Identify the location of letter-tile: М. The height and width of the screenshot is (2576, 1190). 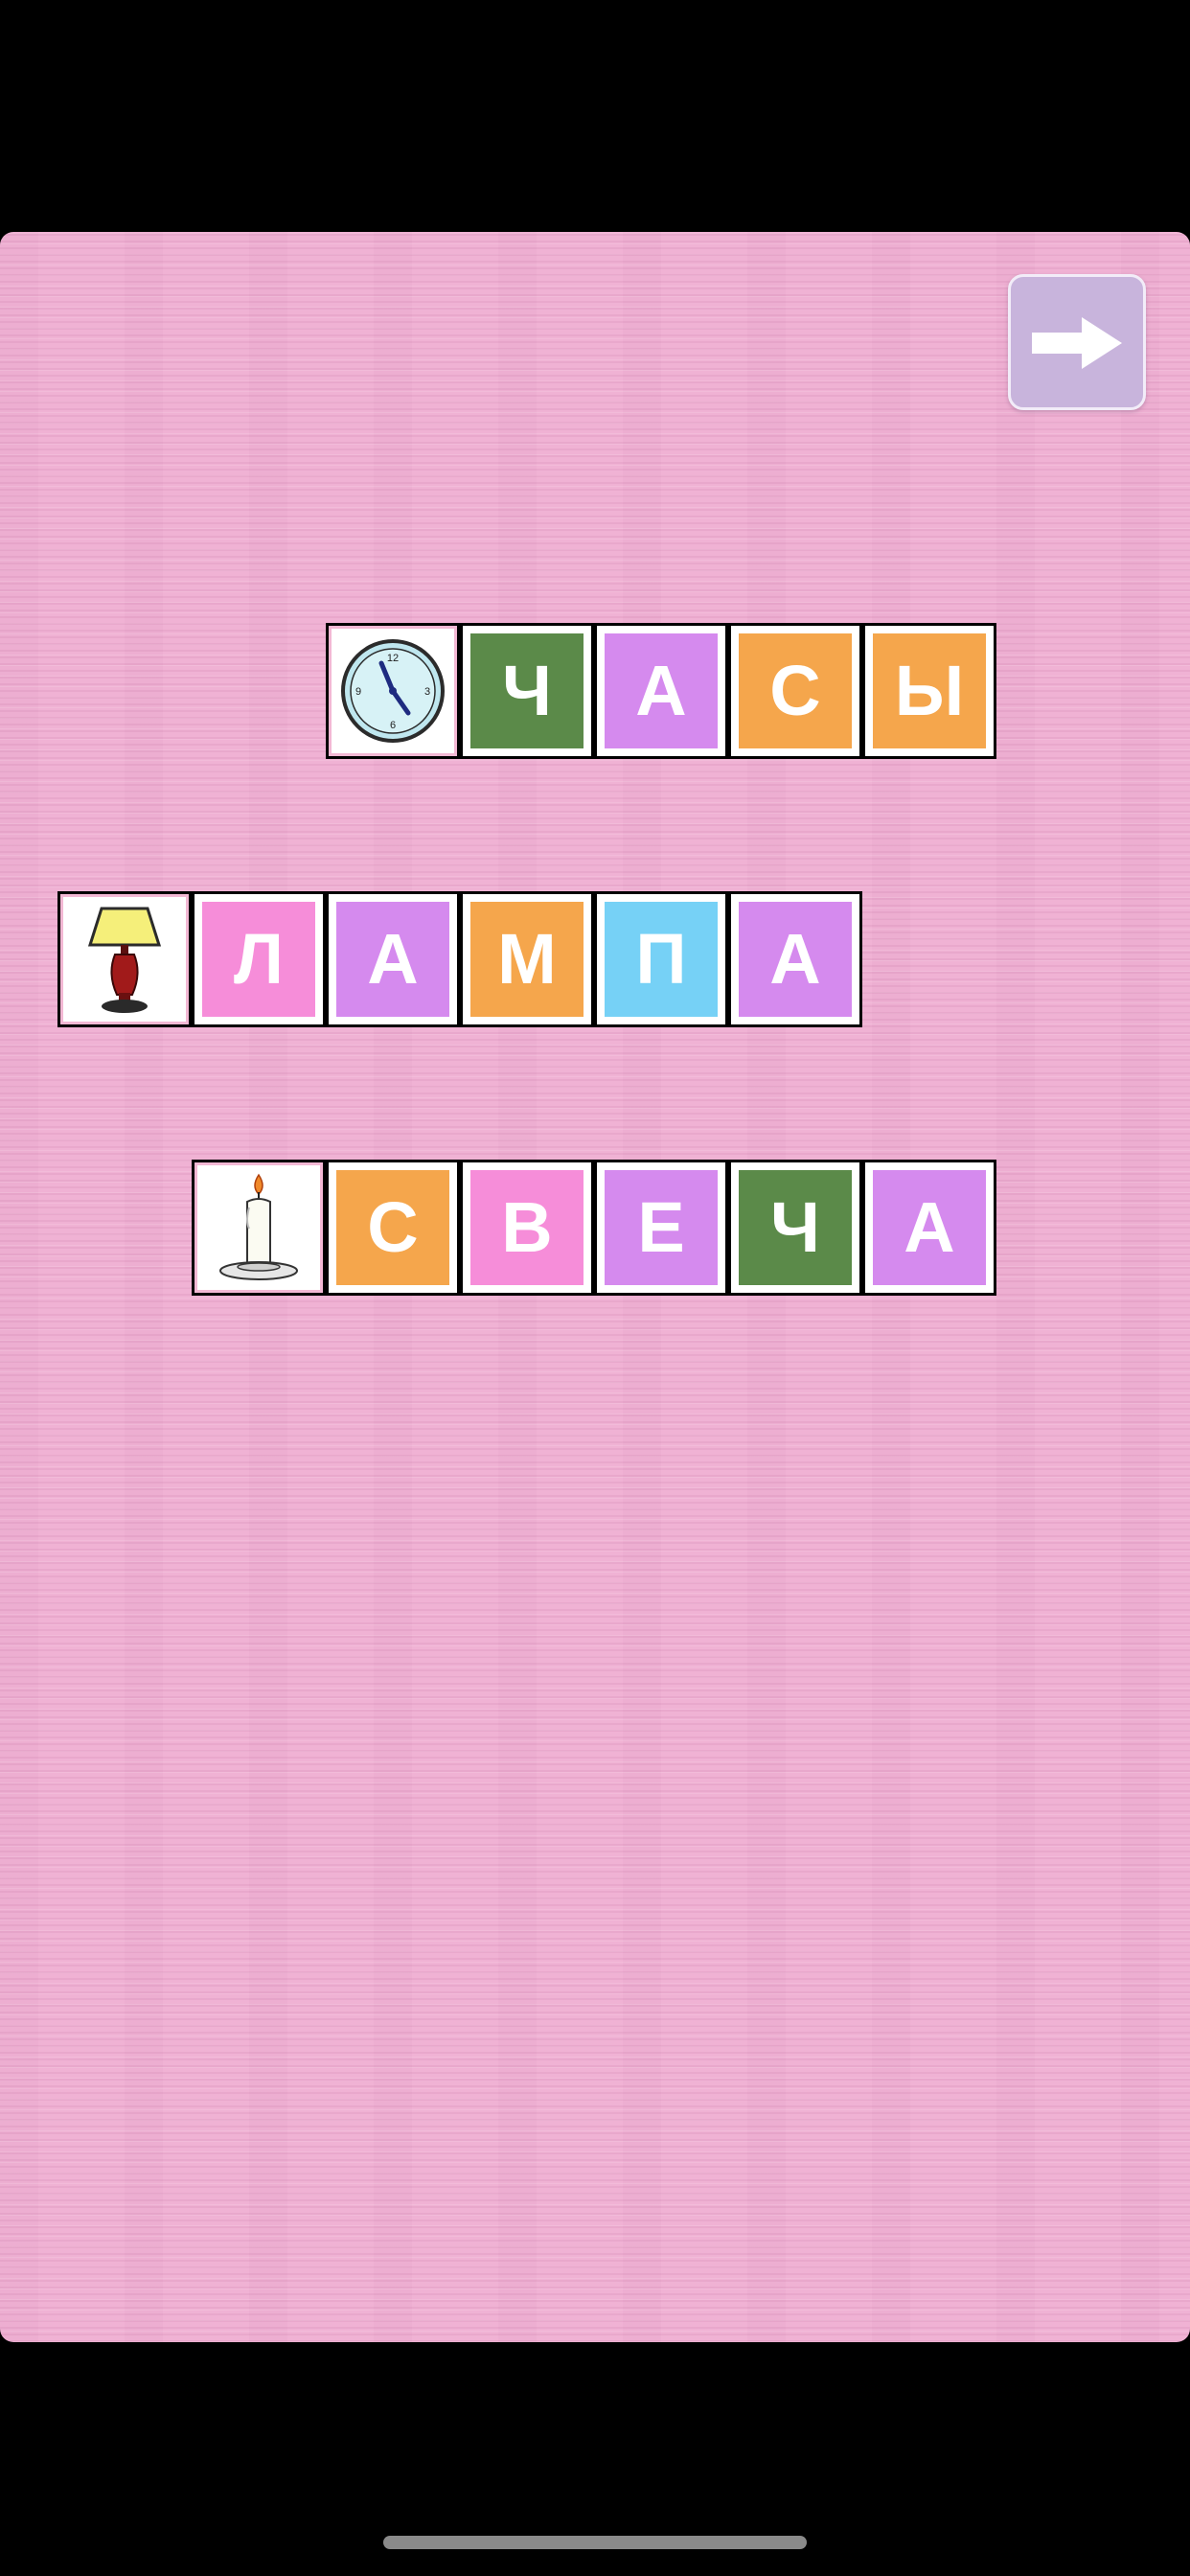
(527, 959).